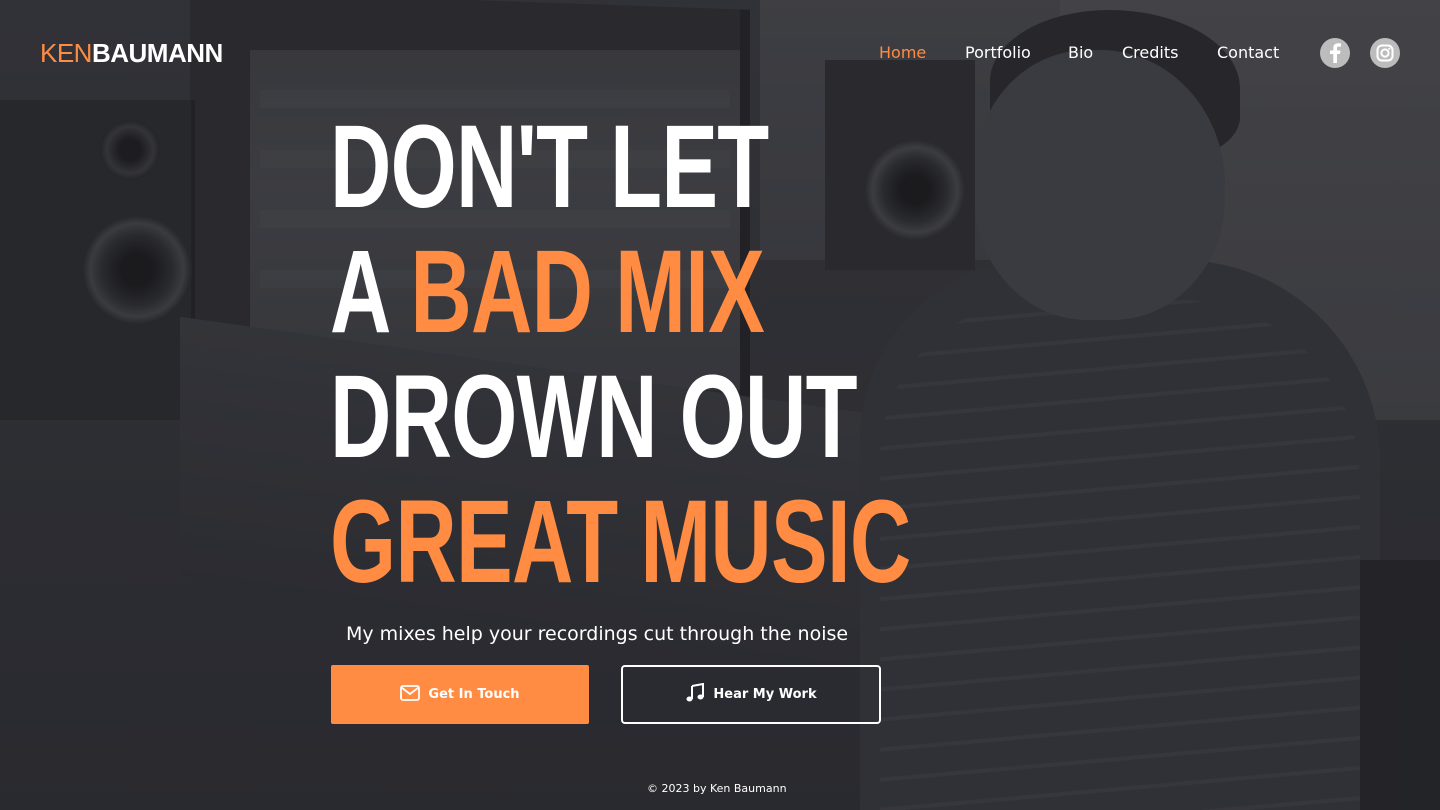  Describe the element at coordinates (765, 694) in the screenshot. I see `hear-my-work-label: Hear My Work` at that location.